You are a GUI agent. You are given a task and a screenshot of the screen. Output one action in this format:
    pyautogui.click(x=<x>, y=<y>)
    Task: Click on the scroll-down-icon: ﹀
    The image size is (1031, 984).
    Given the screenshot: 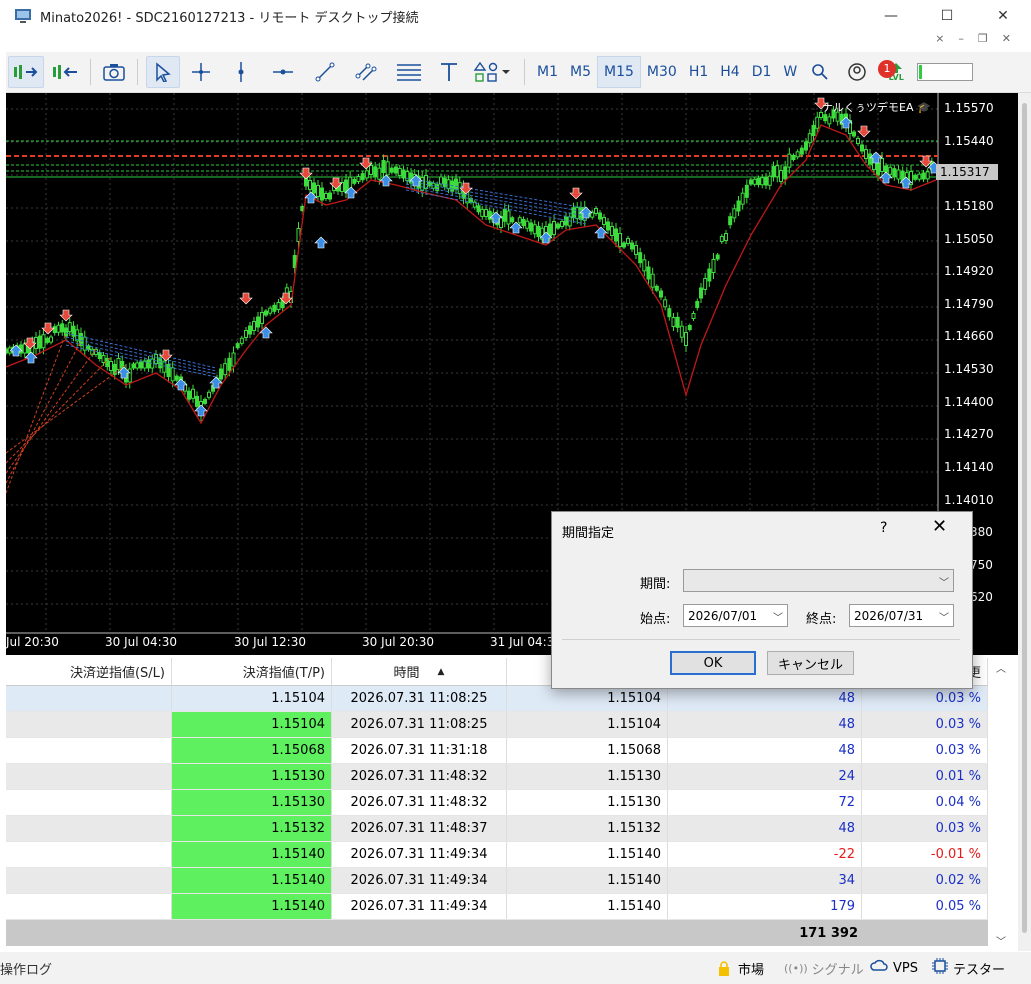 What is the action you would take?
    pyautogui.click(x=1001, y=940)
    